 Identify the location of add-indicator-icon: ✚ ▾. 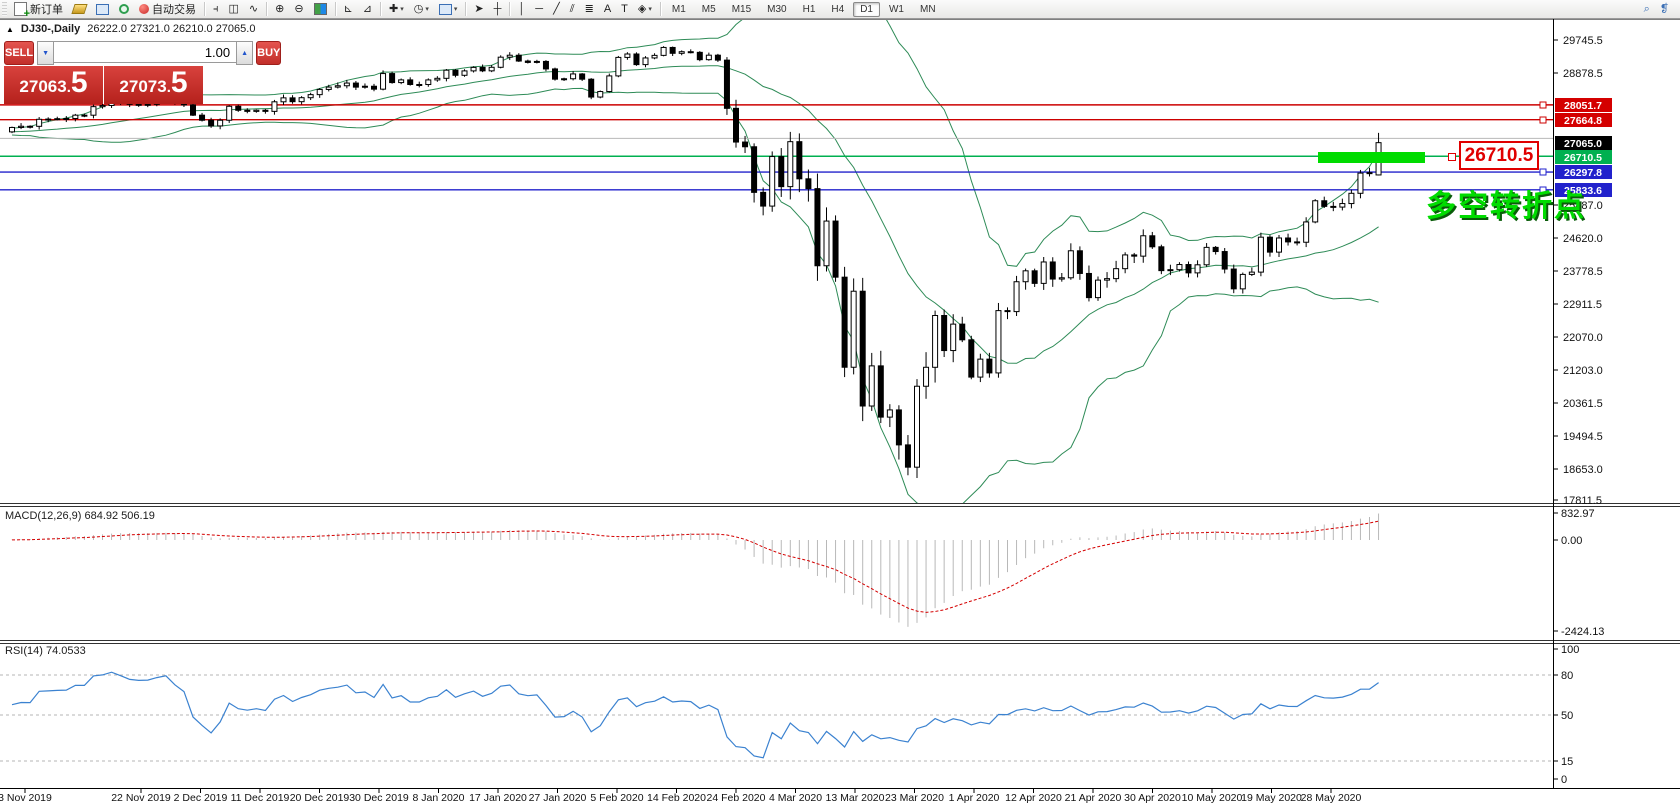
(396, 9).